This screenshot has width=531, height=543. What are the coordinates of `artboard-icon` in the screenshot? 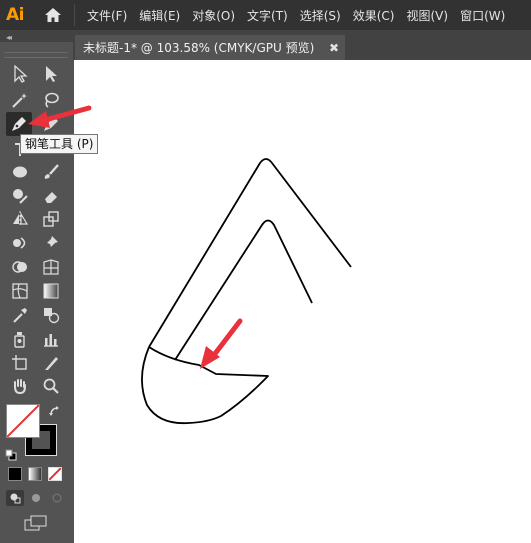 It's located at (19, 362).